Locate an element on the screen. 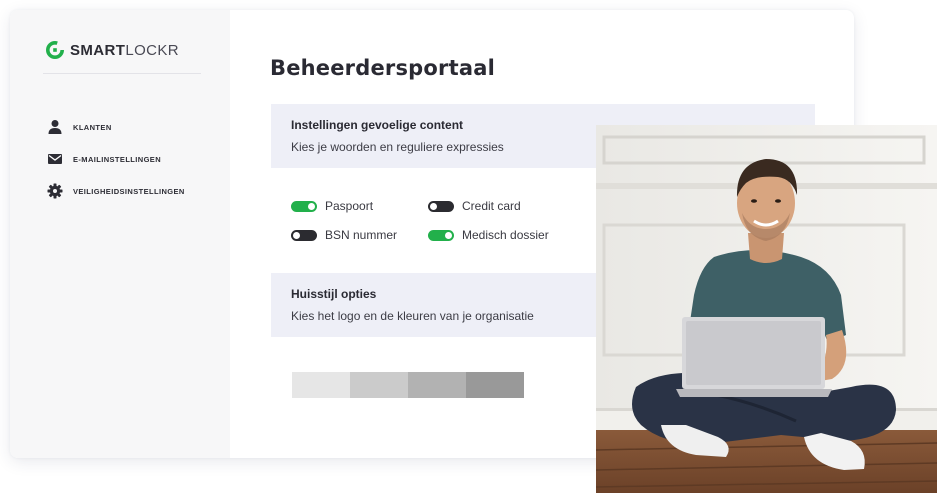  toggle-bsn-nummer: BSN nummer is located at coordinates (344, 235).